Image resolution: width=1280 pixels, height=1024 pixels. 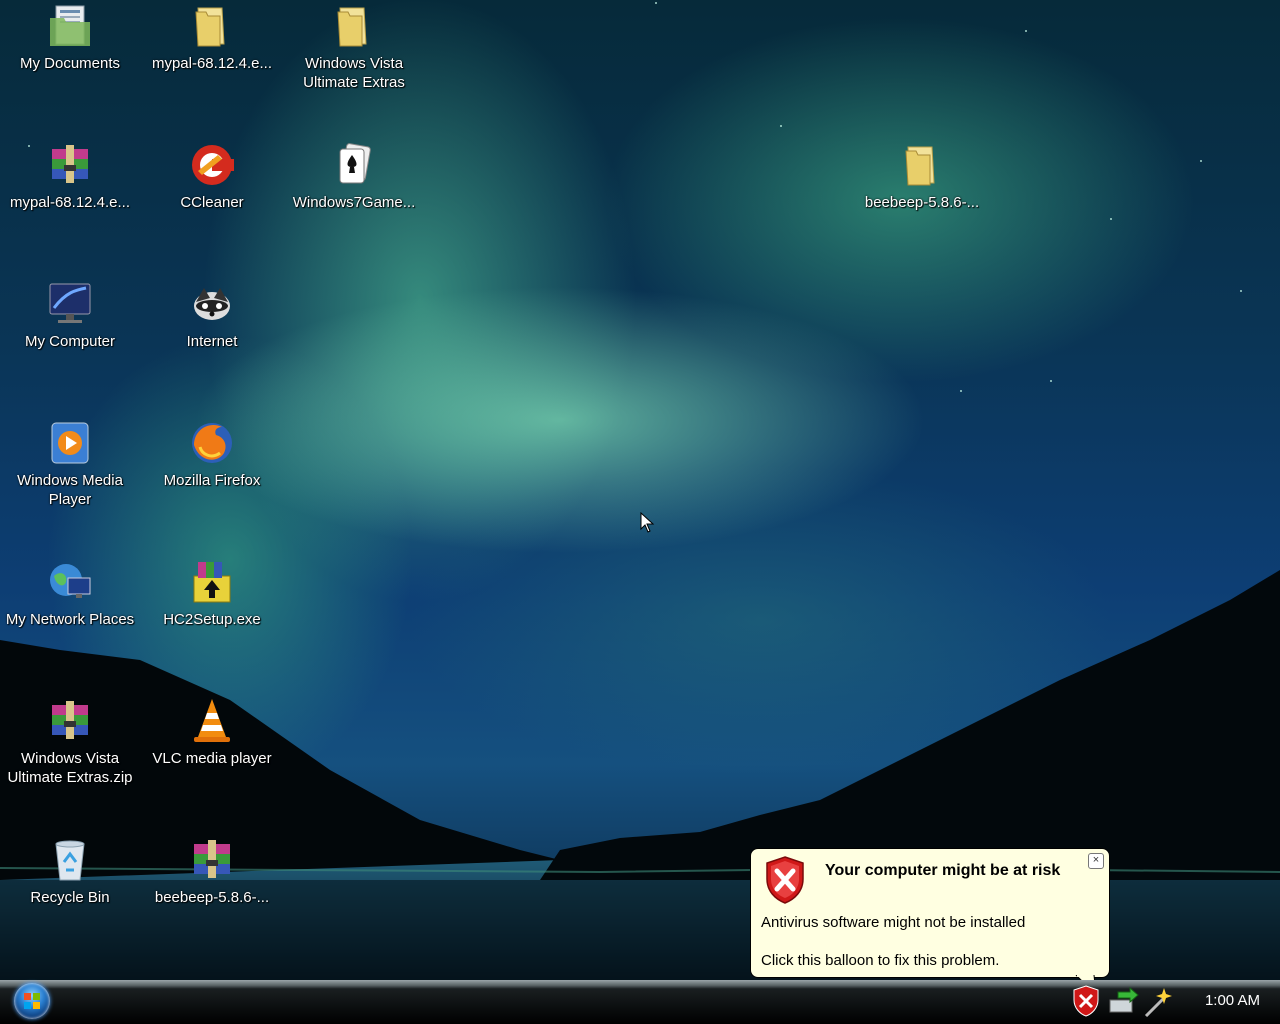 I want to click on documents-folder-icon, so click(x=70, y=25).